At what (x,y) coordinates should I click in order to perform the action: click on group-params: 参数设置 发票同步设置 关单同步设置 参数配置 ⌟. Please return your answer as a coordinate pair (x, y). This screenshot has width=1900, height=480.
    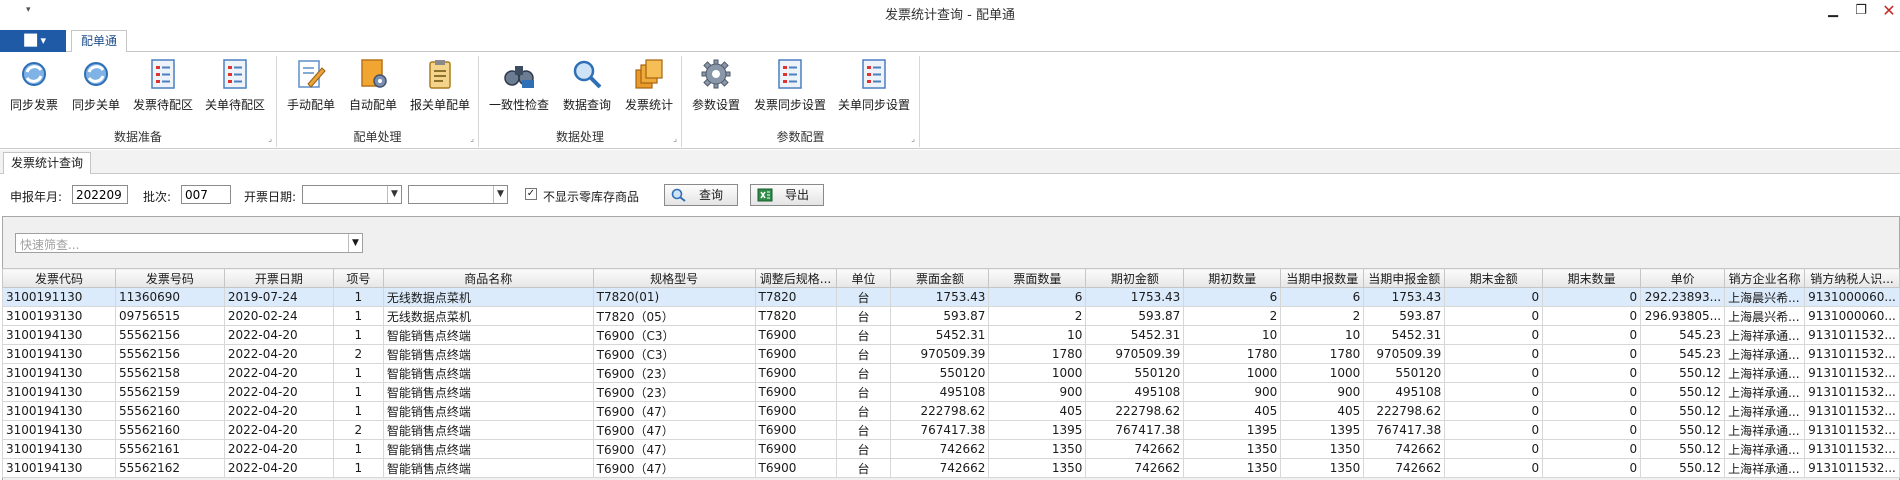
    Looking at the image, I should click on (801, 101).